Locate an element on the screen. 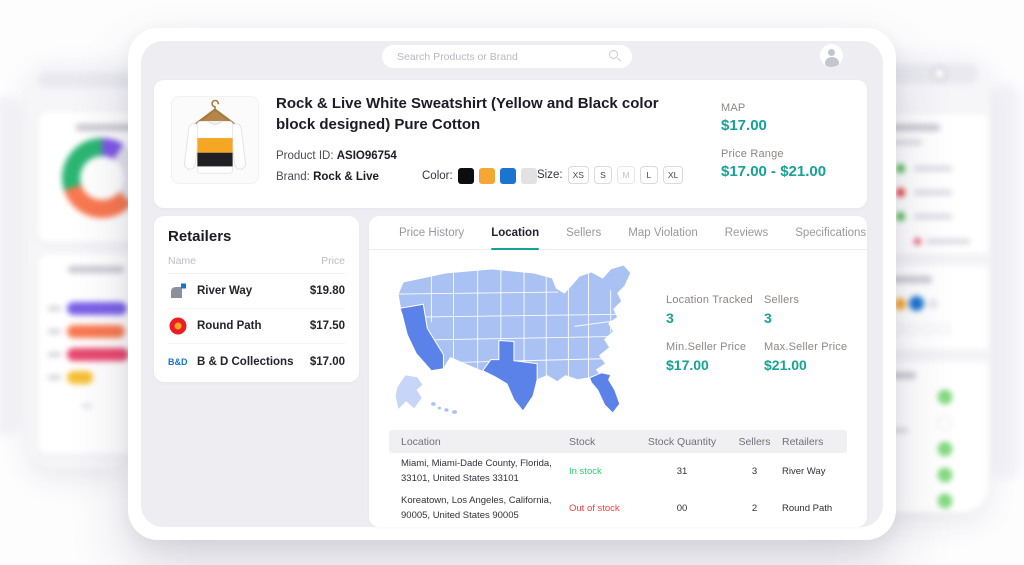  product-brand-row: Brand: Rock & Live is located at coordinates (327, 177).